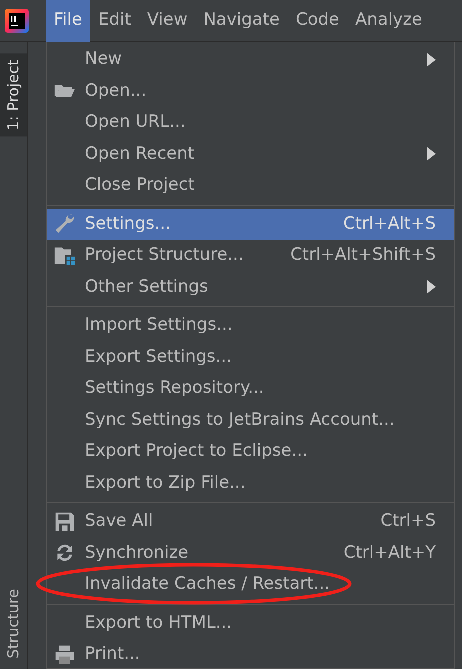 This screenshot has width=462, height=669. Describe the element at coordinates (250, 287) in the screenshot. I see `menu-item: Other Settings` at that location.